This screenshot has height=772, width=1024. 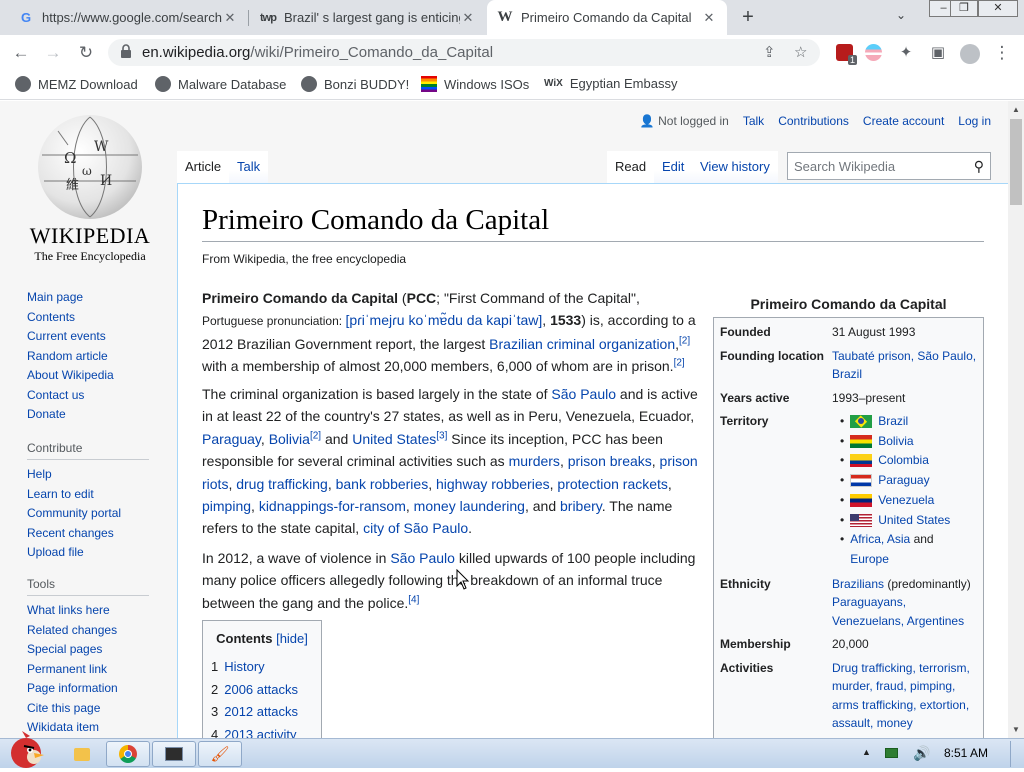 What do you see at coordinates (1016, 729) in the screenshot?
I see `scroll-down-icon: ▼` at bounding box center [1016, 729].